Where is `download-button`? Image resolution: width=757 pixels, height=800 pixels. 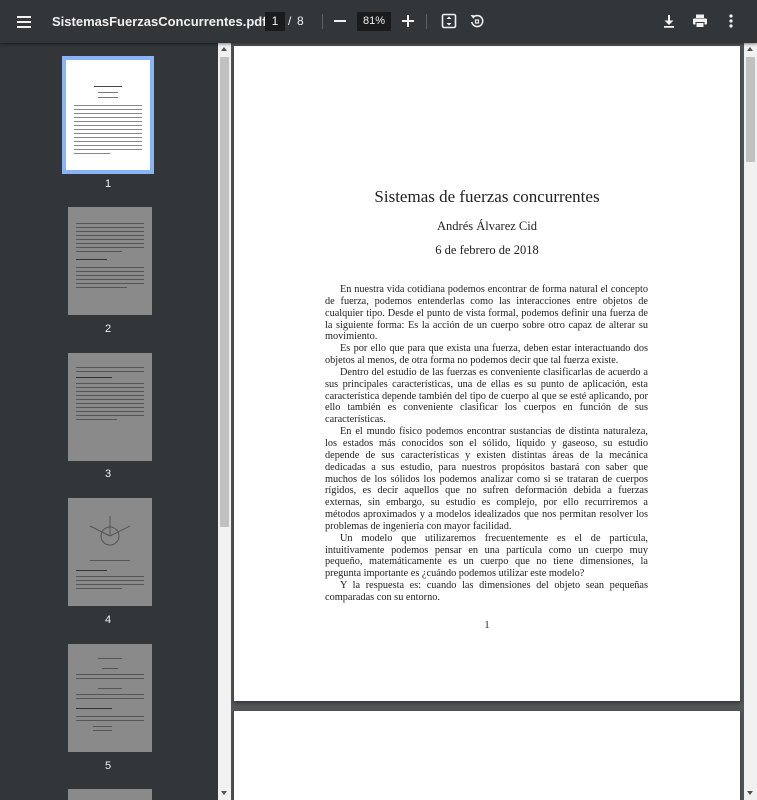
download-button is located at coordinates (669, 21).